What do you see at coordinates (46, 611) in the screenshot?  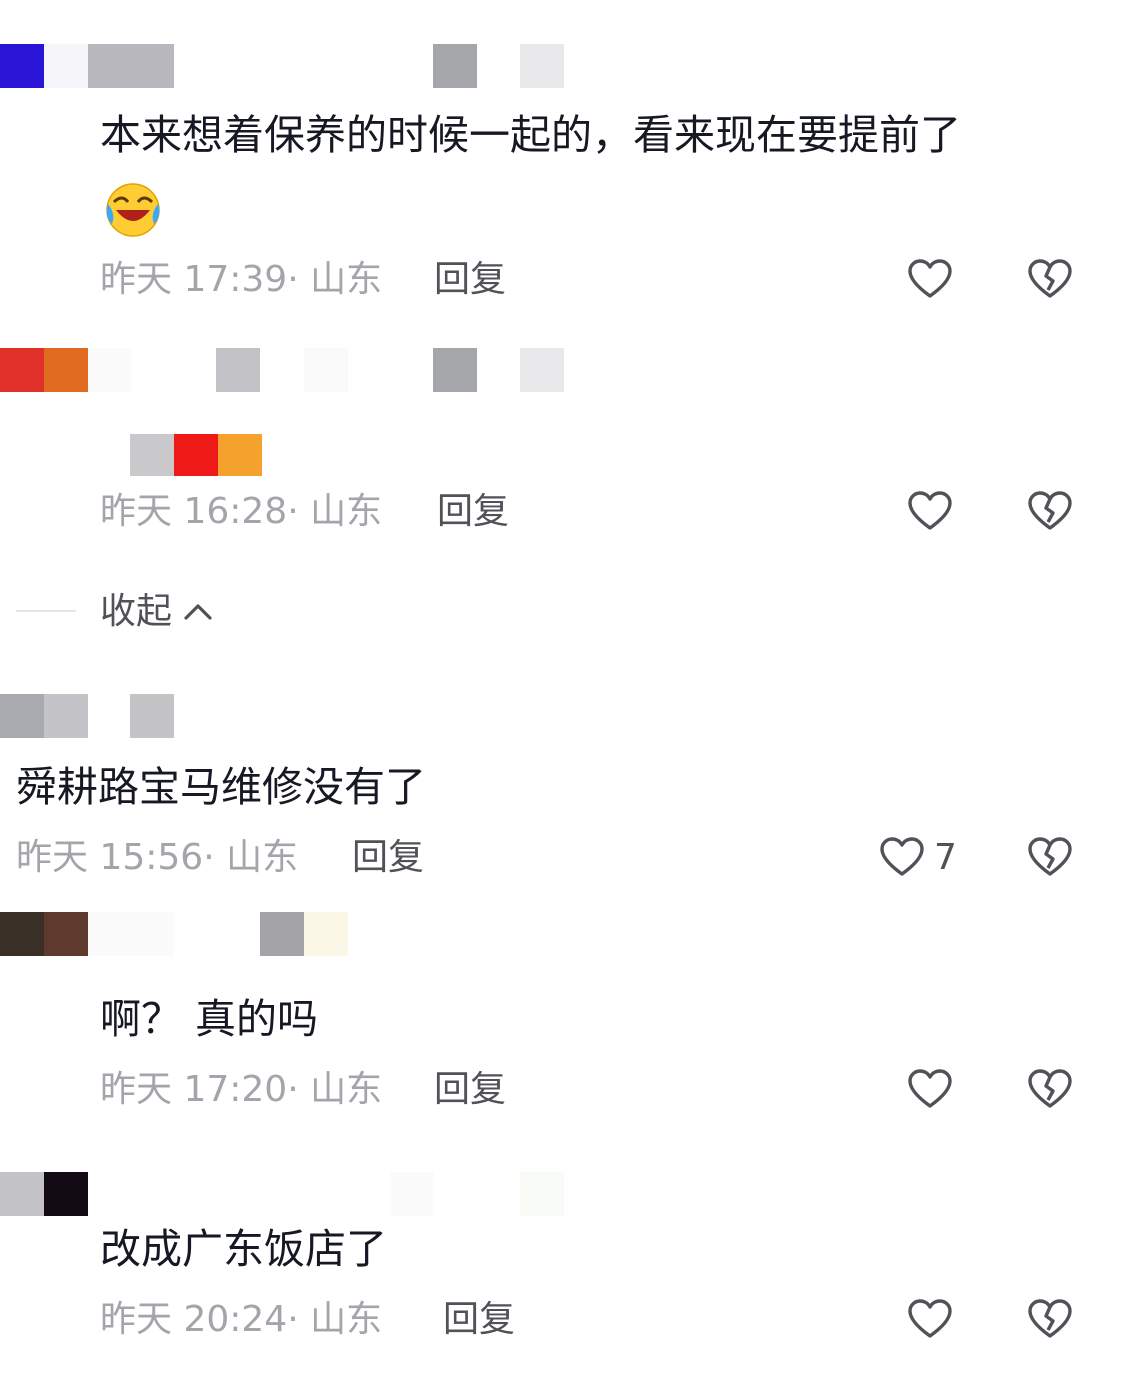 I see `collapse-divider` at bounding box center [46, 611].